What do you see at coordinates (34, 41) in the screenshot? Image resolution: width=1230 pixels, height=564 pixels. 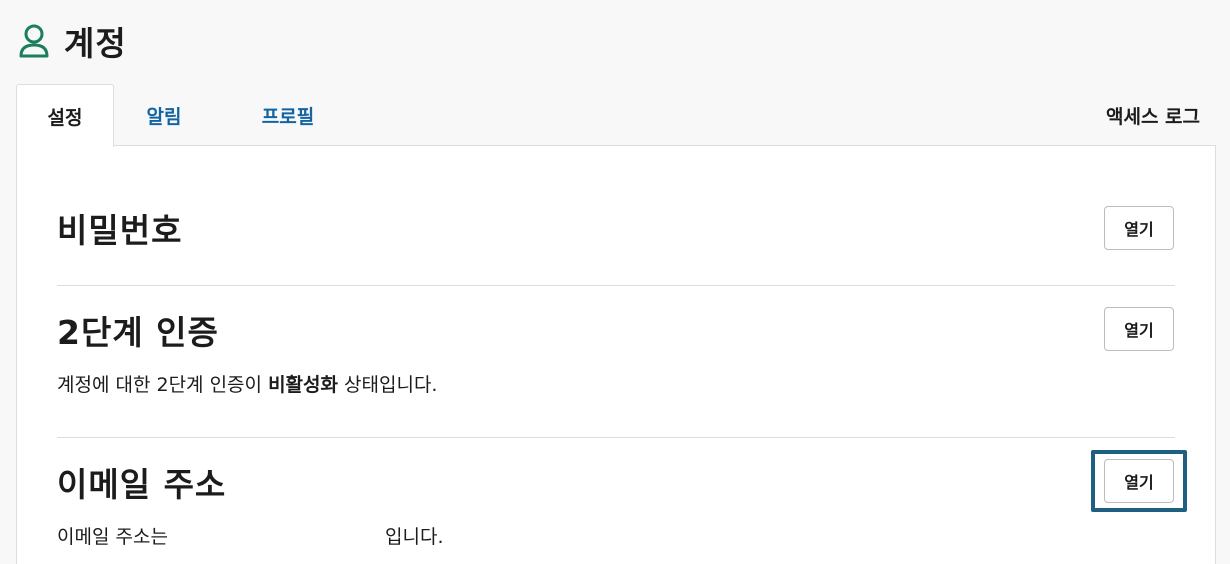 I see `user-icon` at bounding box center [34, 41].